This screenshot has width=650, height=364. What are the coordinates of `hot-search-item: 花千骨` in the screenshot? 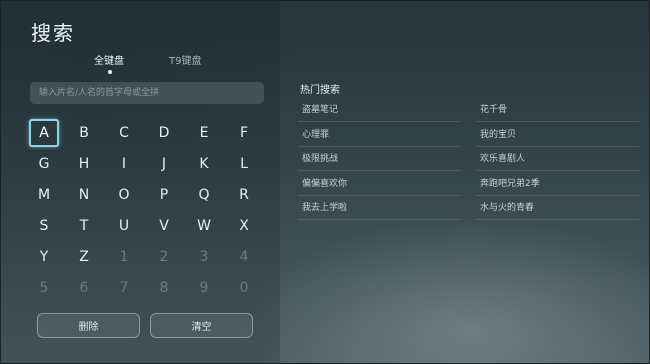 It's located at (557, 110).